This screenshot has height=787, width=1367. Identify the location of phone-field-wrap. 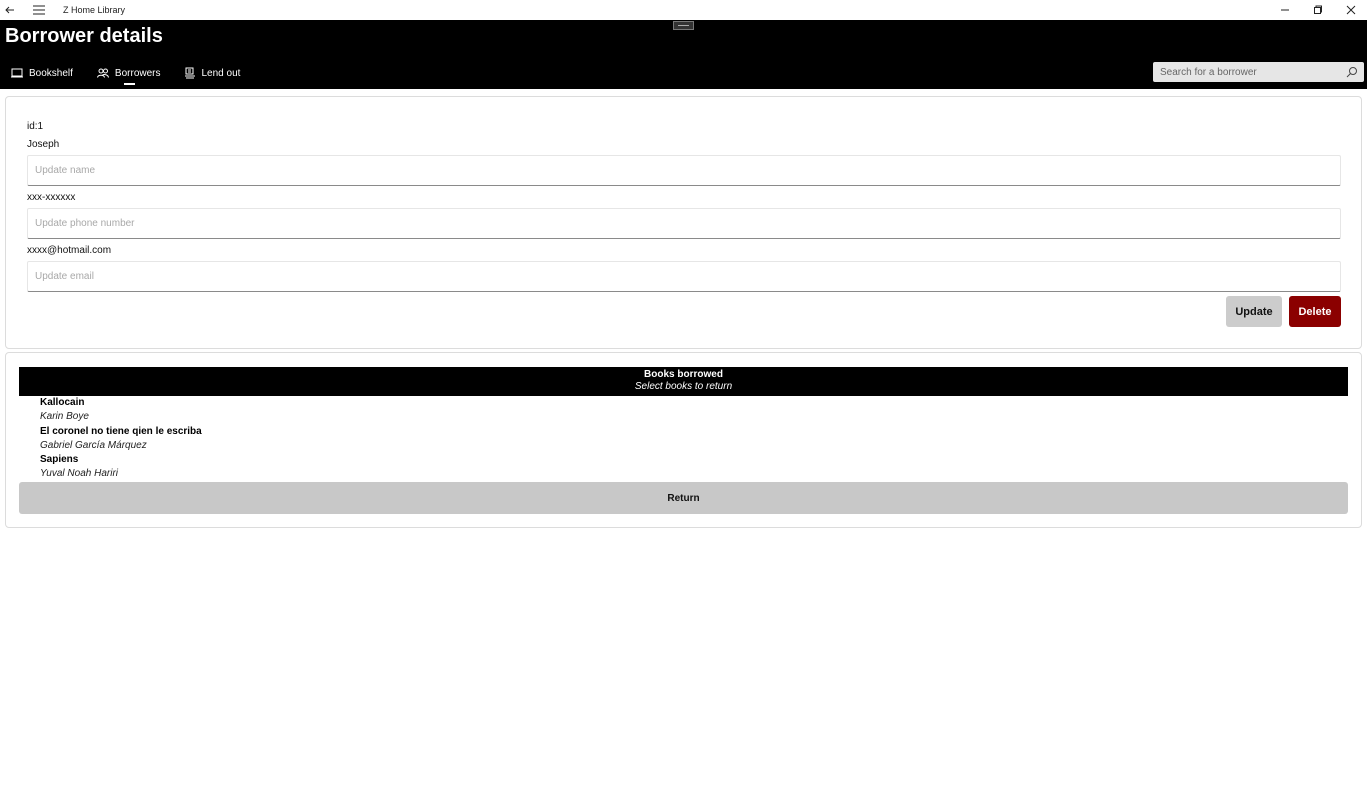
(684, 223).